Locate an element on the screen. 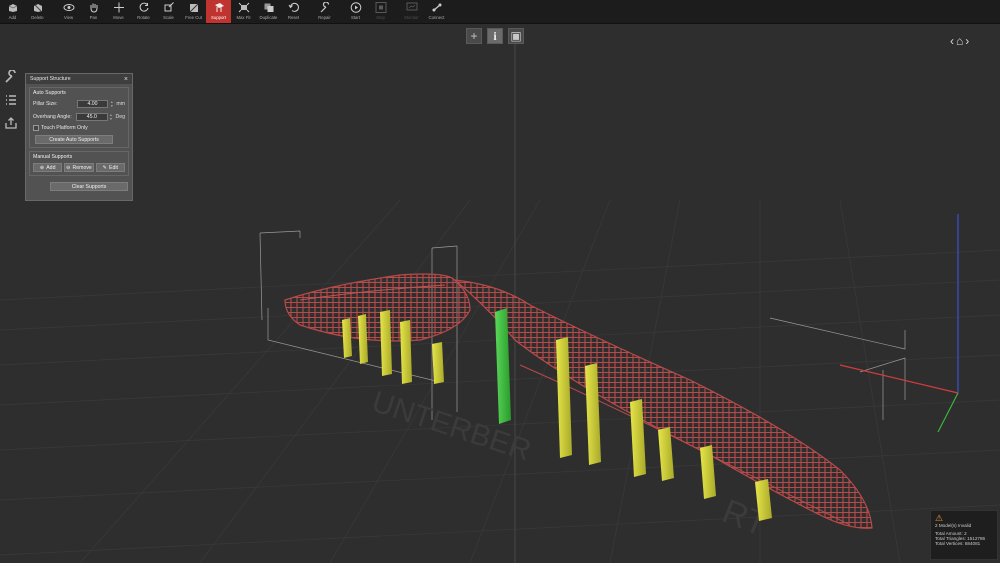  connect-label: Connect is located at coordinates (436, 17).